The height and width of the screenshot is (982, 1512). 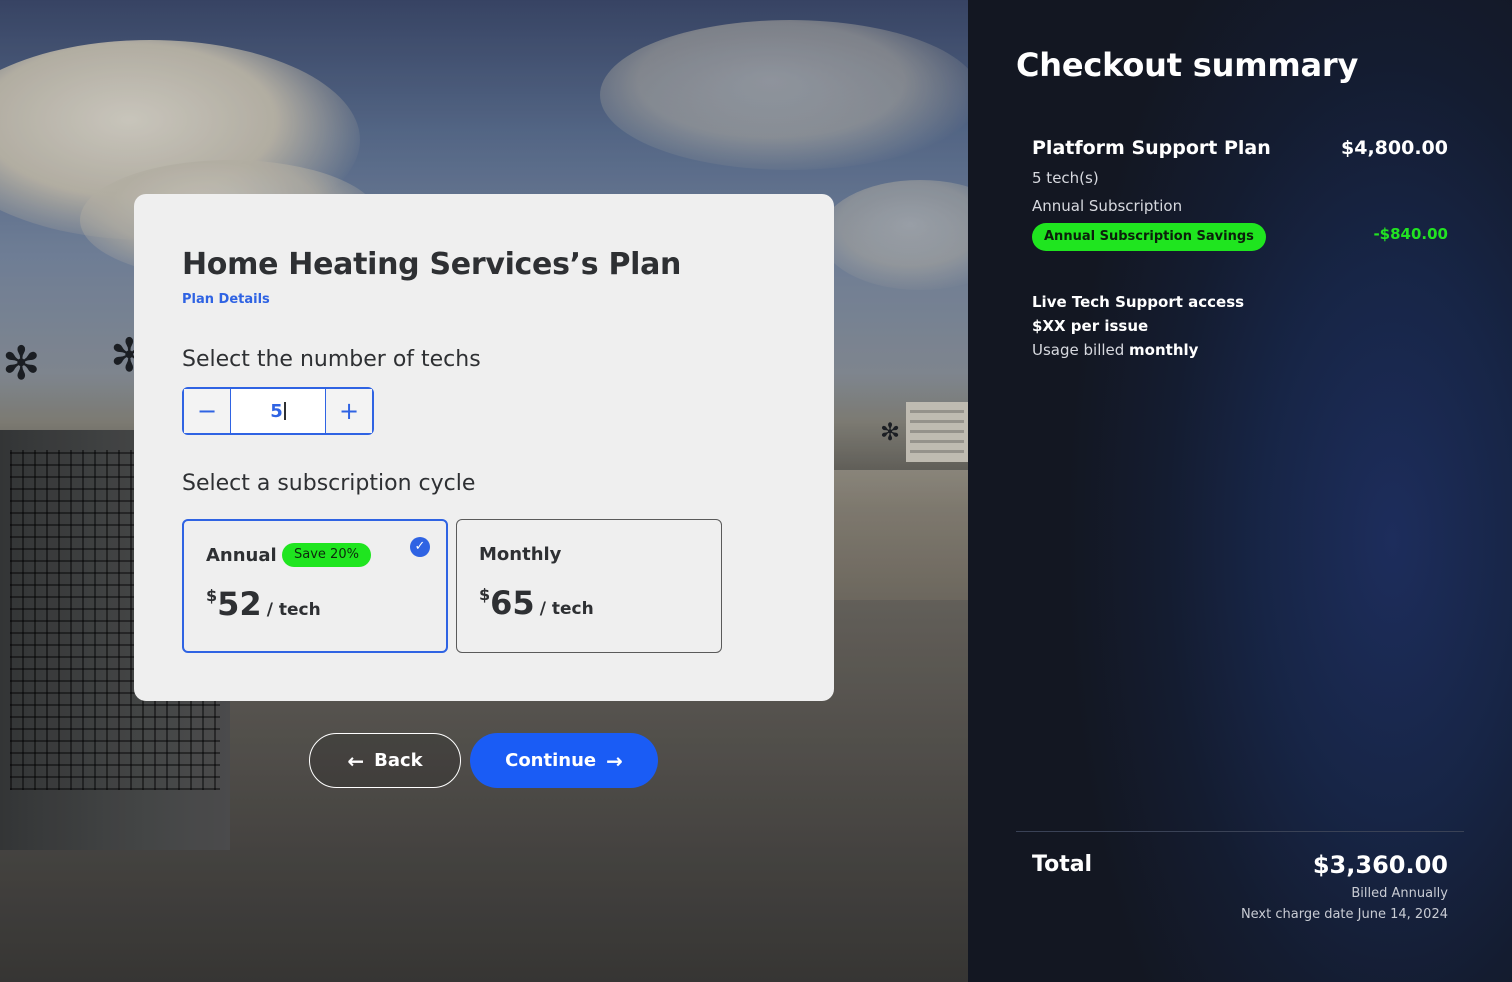 I want to click on billing-frequency: Billed Annually, so click(x=1399, y=893).